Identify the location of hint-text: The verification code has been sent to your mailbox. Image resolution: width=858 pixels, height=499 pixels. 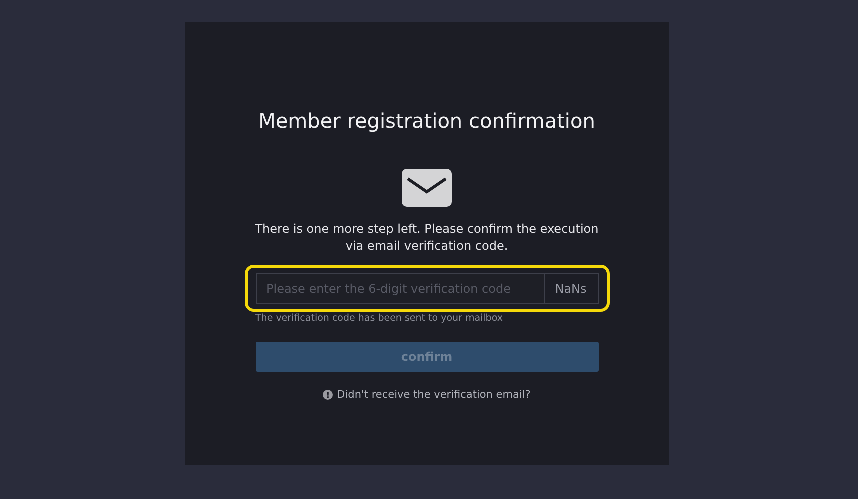
(380, 318).